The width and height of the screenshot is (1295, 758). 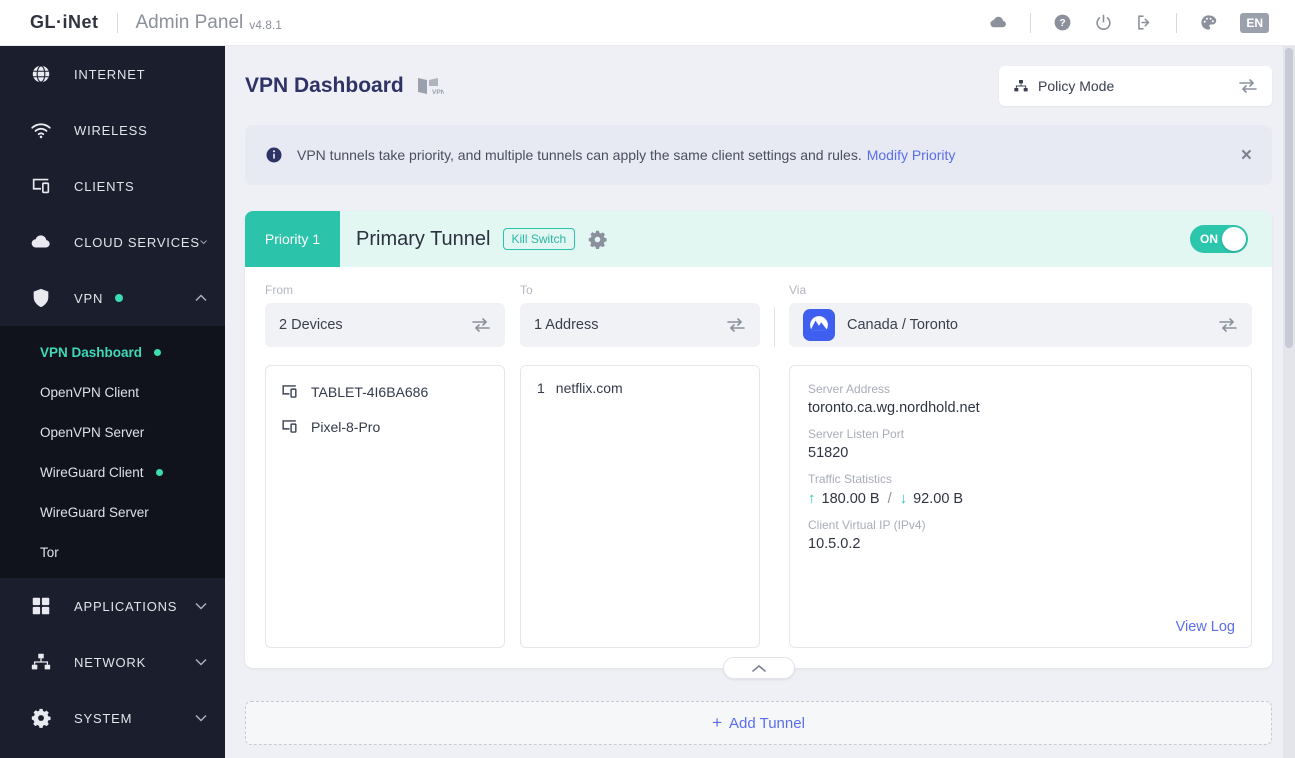 I want to click on gear-icon, so click(x=41, y=718).